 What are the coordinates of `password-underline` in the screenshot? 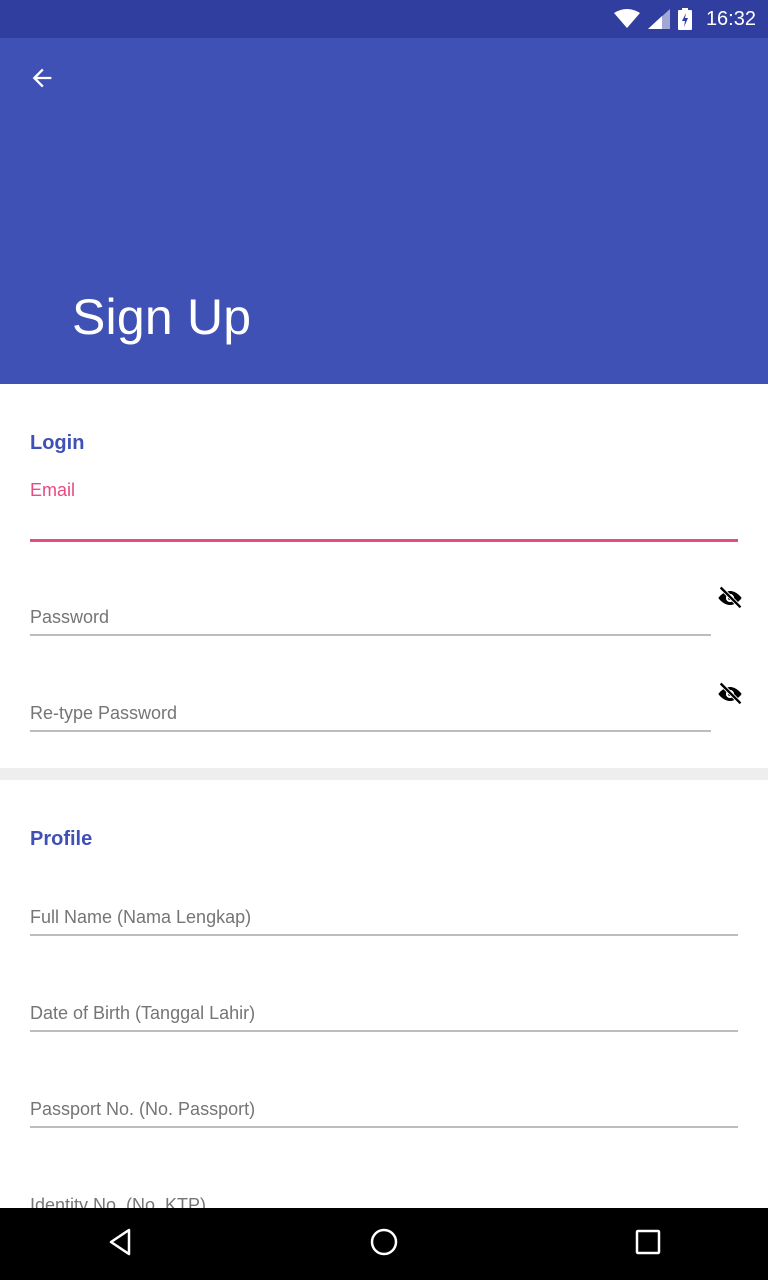 It's located at (370, 635).